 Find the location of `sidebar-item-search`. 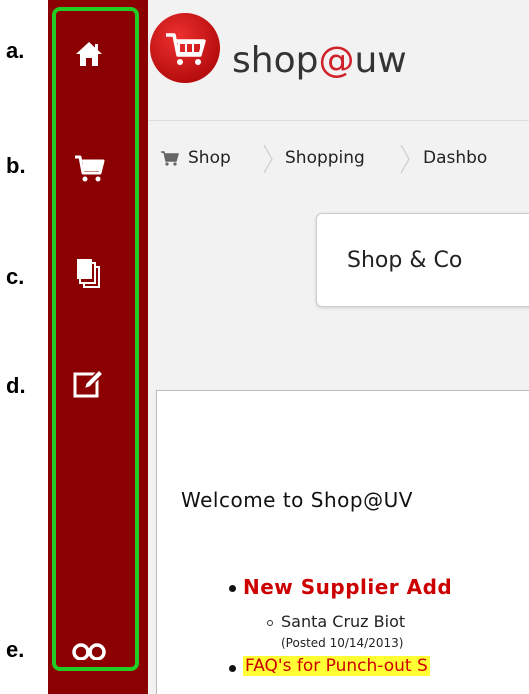

sidebar-item-search is located at coordinates (89, 650).